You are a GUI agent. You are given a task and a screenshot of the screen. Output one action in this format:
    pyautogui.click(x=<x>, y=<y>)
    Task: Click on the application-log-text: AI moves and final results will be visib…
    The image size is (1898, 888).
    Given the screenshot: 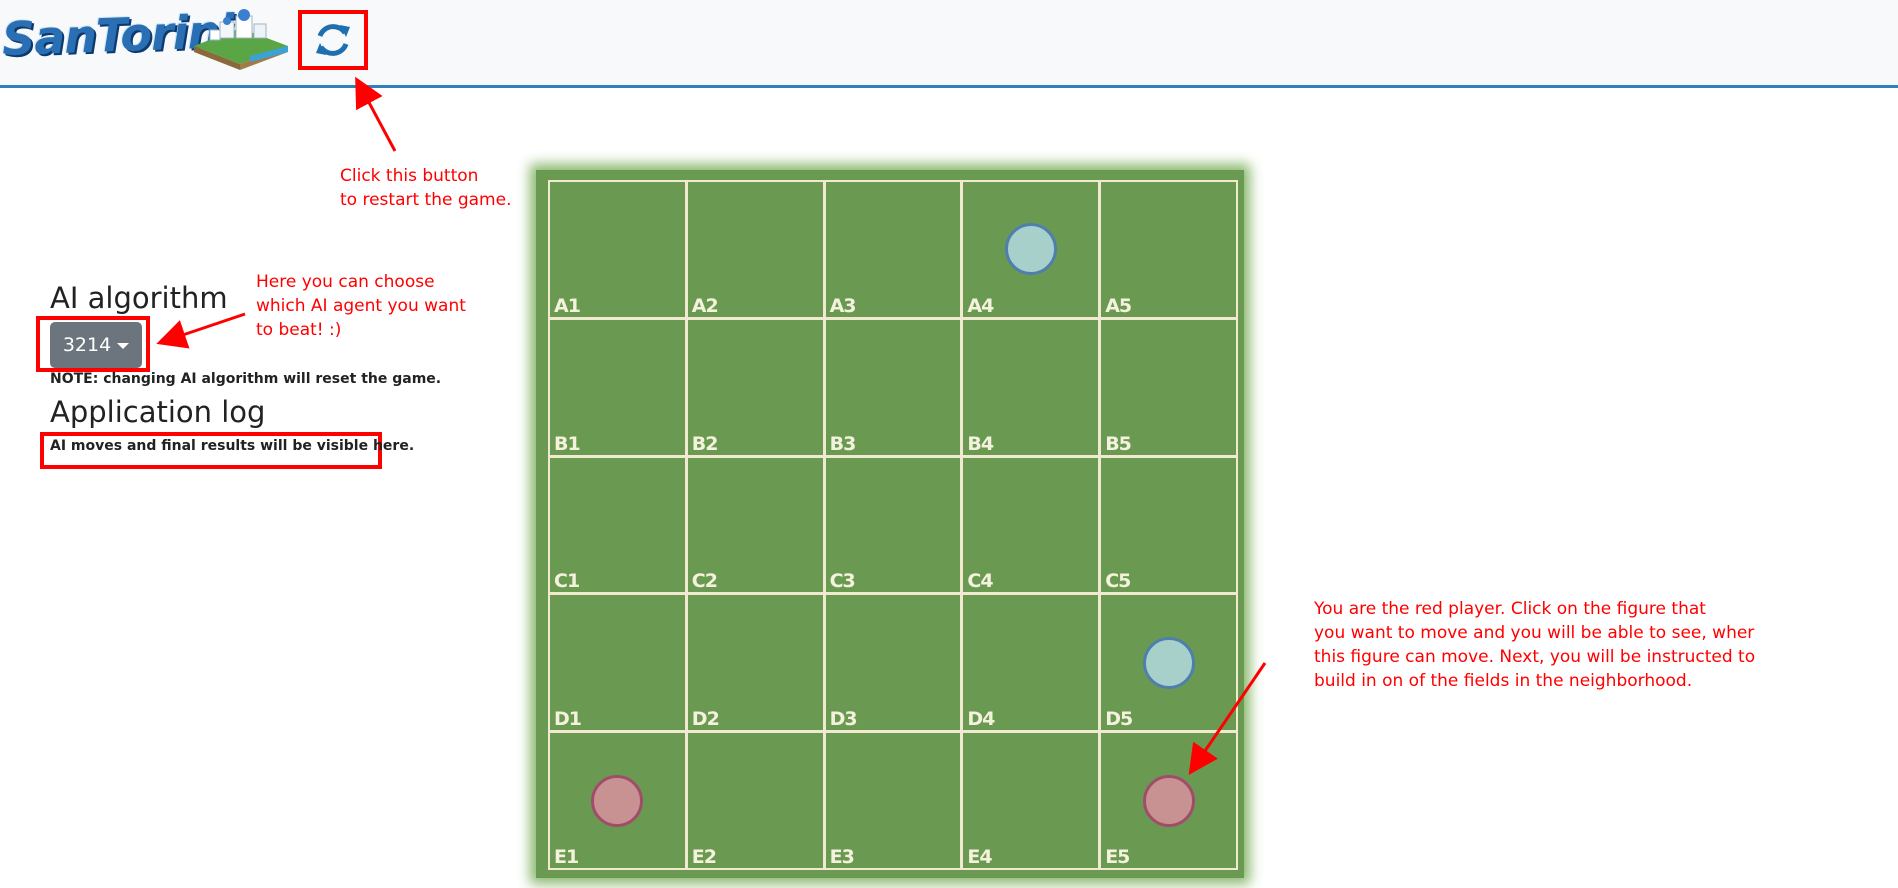 What is the action you would take?
    pyautogui.click(x=232, y=446)
    